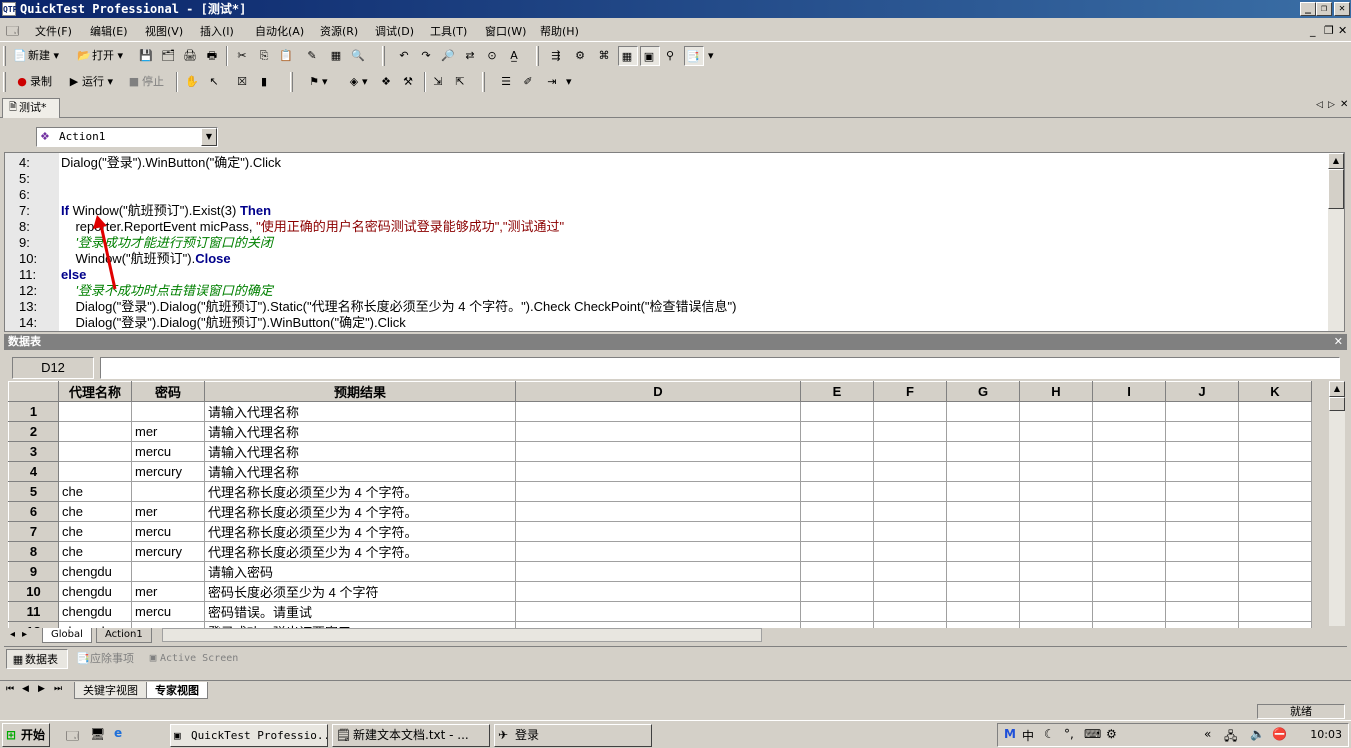 The image size is (1351, 748). Describe the element at coordinates (528, 82) in the screenshot. I see `uncomment-button: ✐` at that location.